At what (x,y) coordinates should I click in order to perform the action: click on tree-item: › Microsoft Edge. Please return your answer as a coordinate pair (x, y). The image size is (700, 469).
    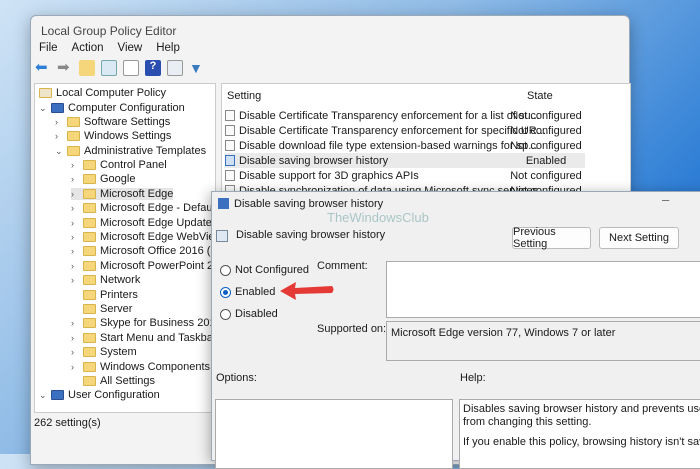
    Looking at the image, I should click on (122, 193).